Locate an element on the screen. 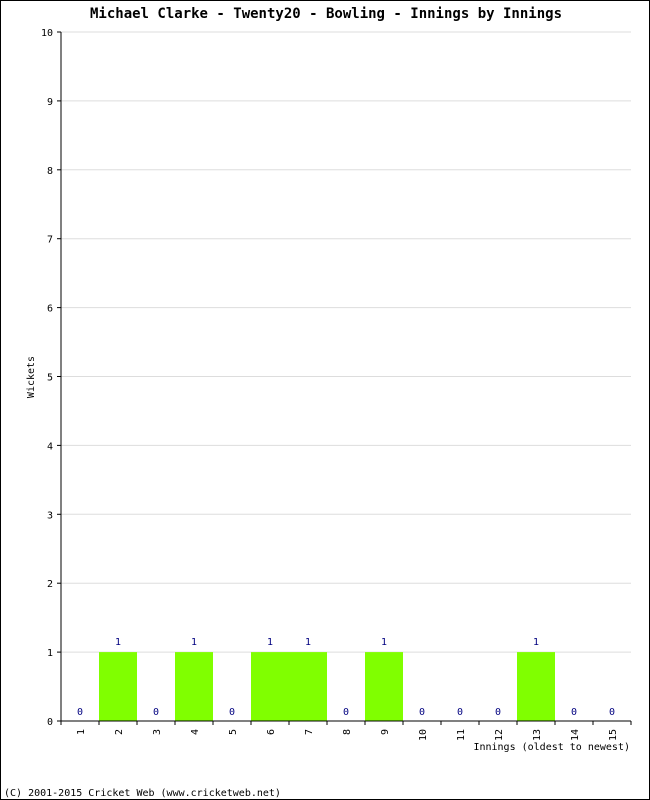 The image size is (650, 800). y-tick-label: 6 is located at coordinates (50, 309).